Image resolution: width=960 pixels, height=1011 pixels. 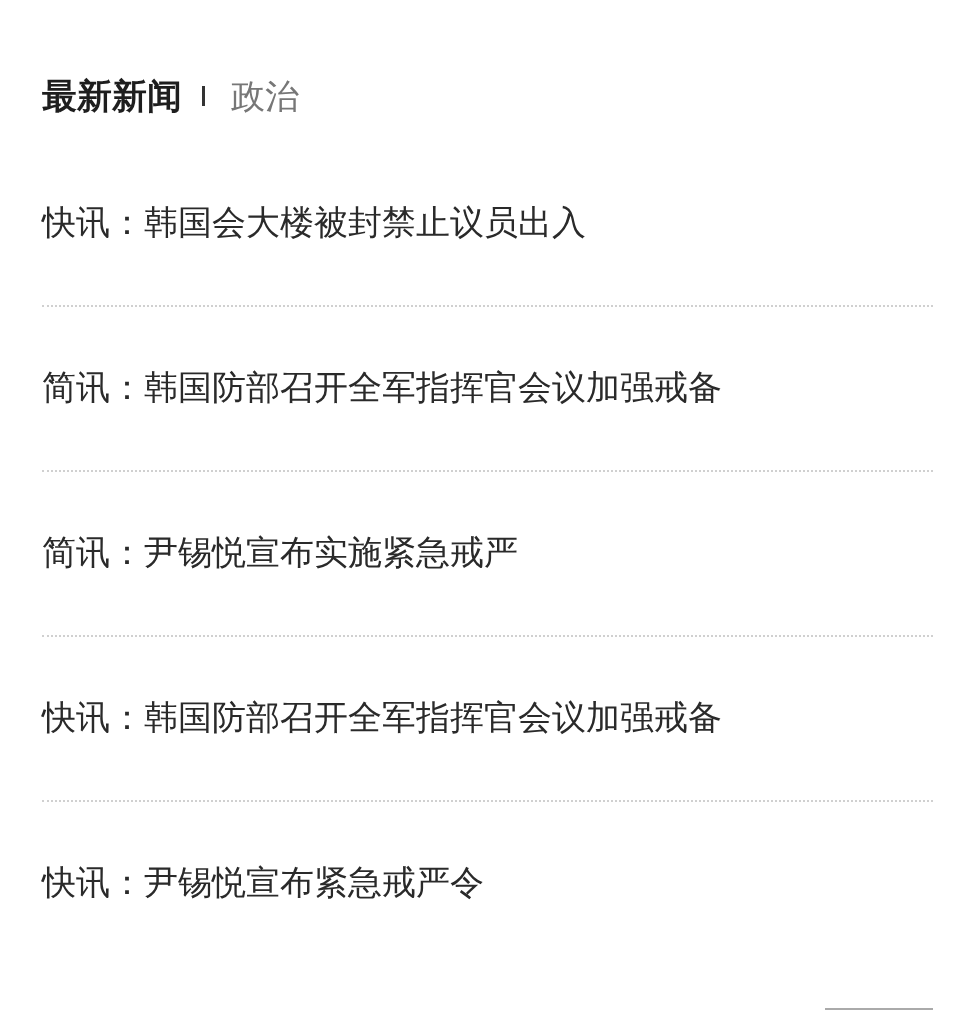 What do you see at coordinates (280, 552) in the screenshot?
I see `news-headline: 简讯：尹锡悦宣布实施紧急戒严` at bounding box center [280, 552].